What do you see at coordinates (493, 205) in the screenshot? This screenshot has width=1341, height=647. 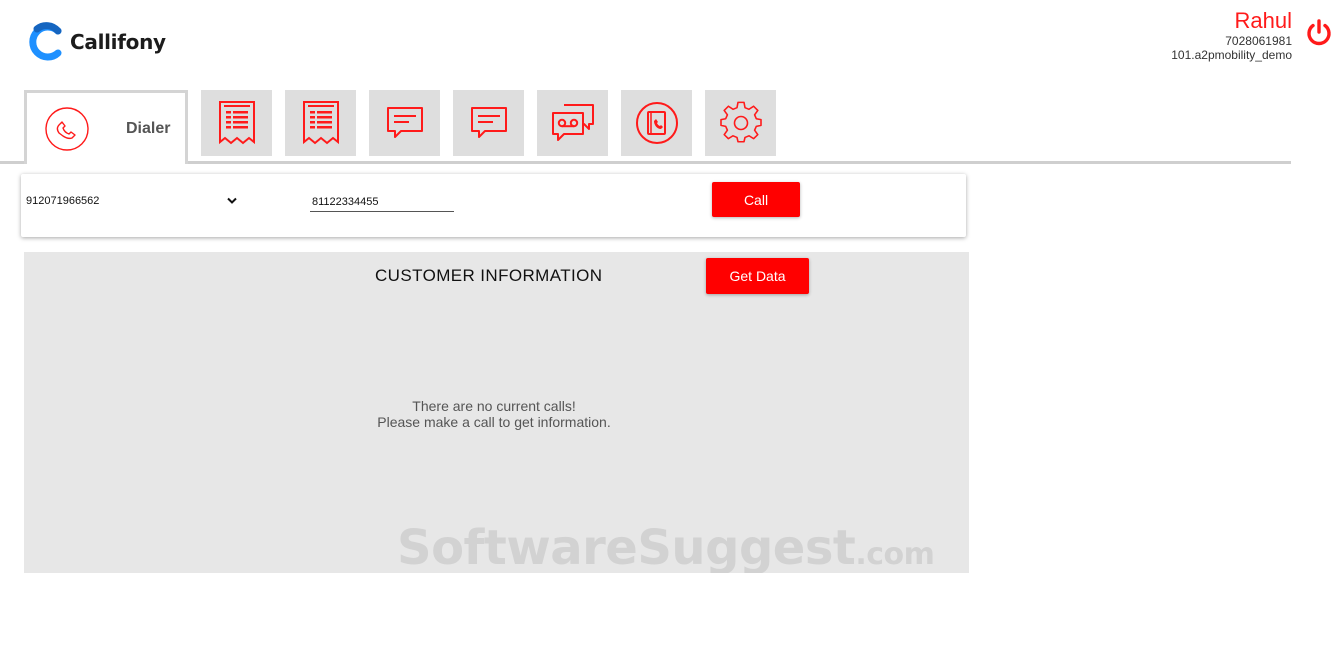 I see `dialer-card: 912071966562 Call` at bounding box center [493, 205].